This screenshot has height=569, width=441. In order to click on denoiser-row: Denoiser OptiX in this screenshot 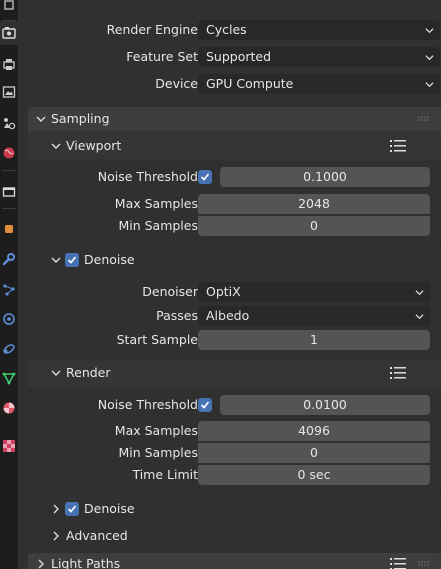, I will do `click(234, 292)`.